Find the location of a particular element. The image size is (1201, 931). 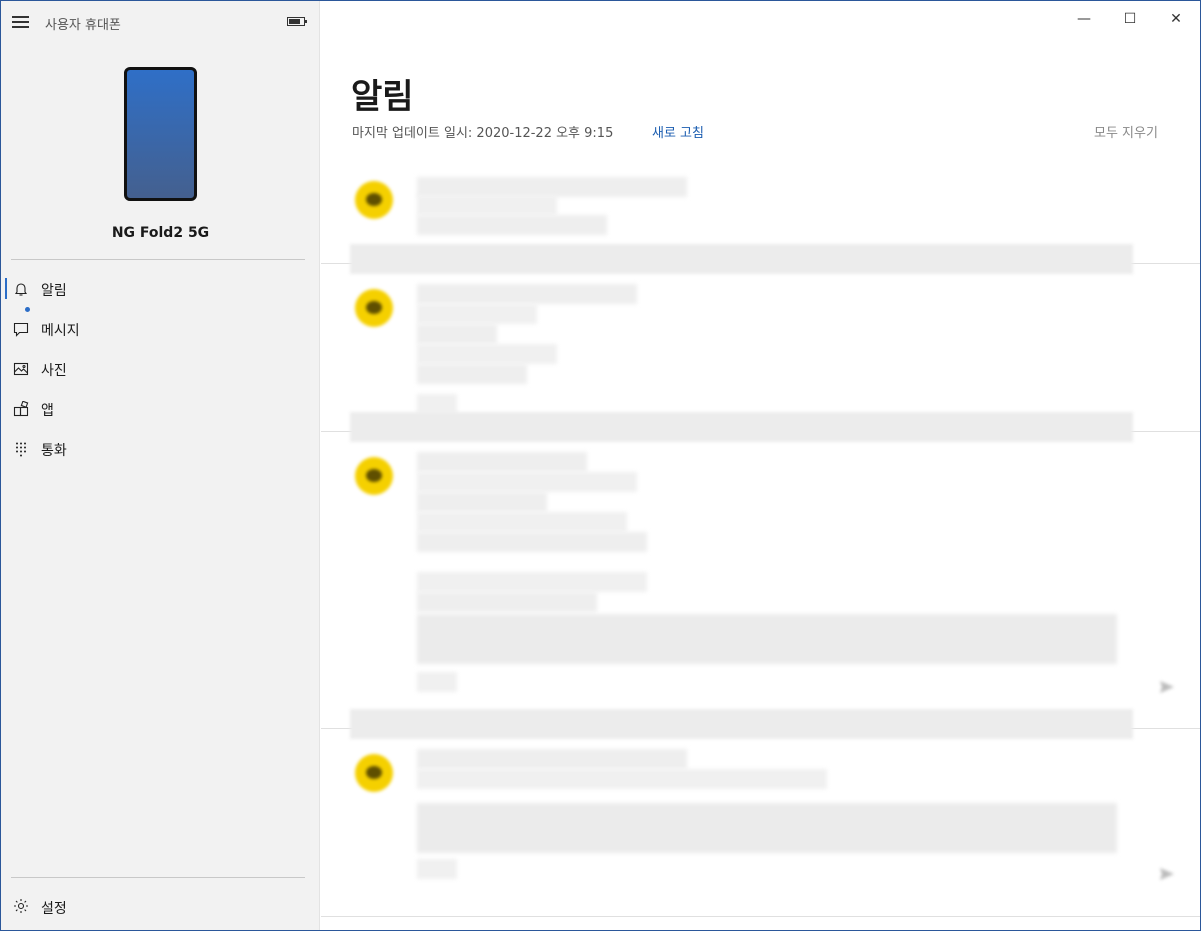

sidebar-item-apps: 앱 is located at coordinates (160, 409).